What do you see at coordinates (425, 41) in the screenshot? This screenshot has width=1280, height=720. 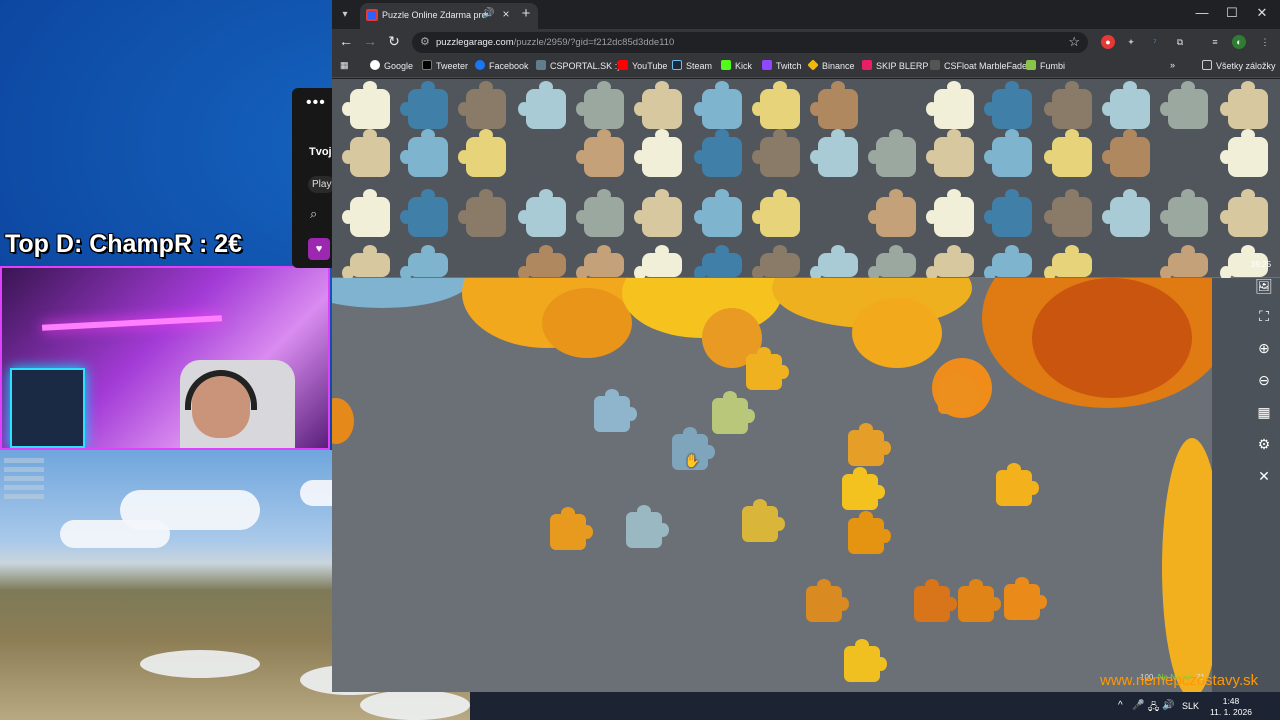 I see `site-info-icon: ⚙` at bounding box center [425, 41].